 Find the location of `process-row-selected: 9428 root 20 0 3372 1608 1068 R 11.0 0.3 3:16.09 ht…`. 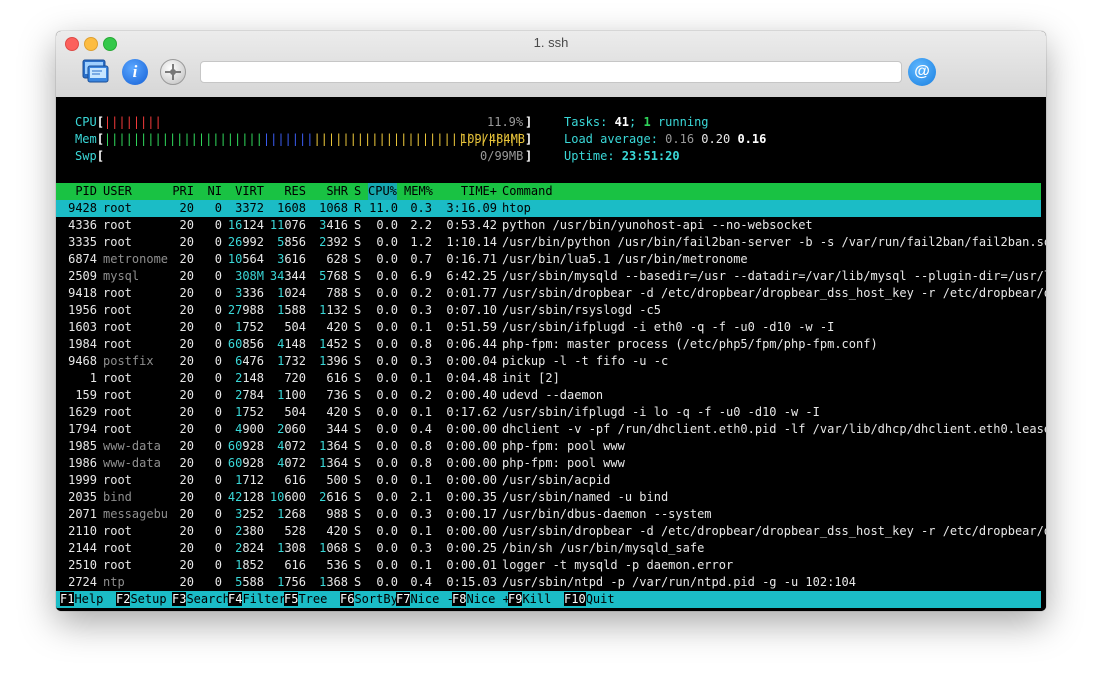

process-row-selected: 9428 root 20 0 3372 1608 1068 R 11.0 0.3 3:16.09 ht… is located at coordinates (548, 208).